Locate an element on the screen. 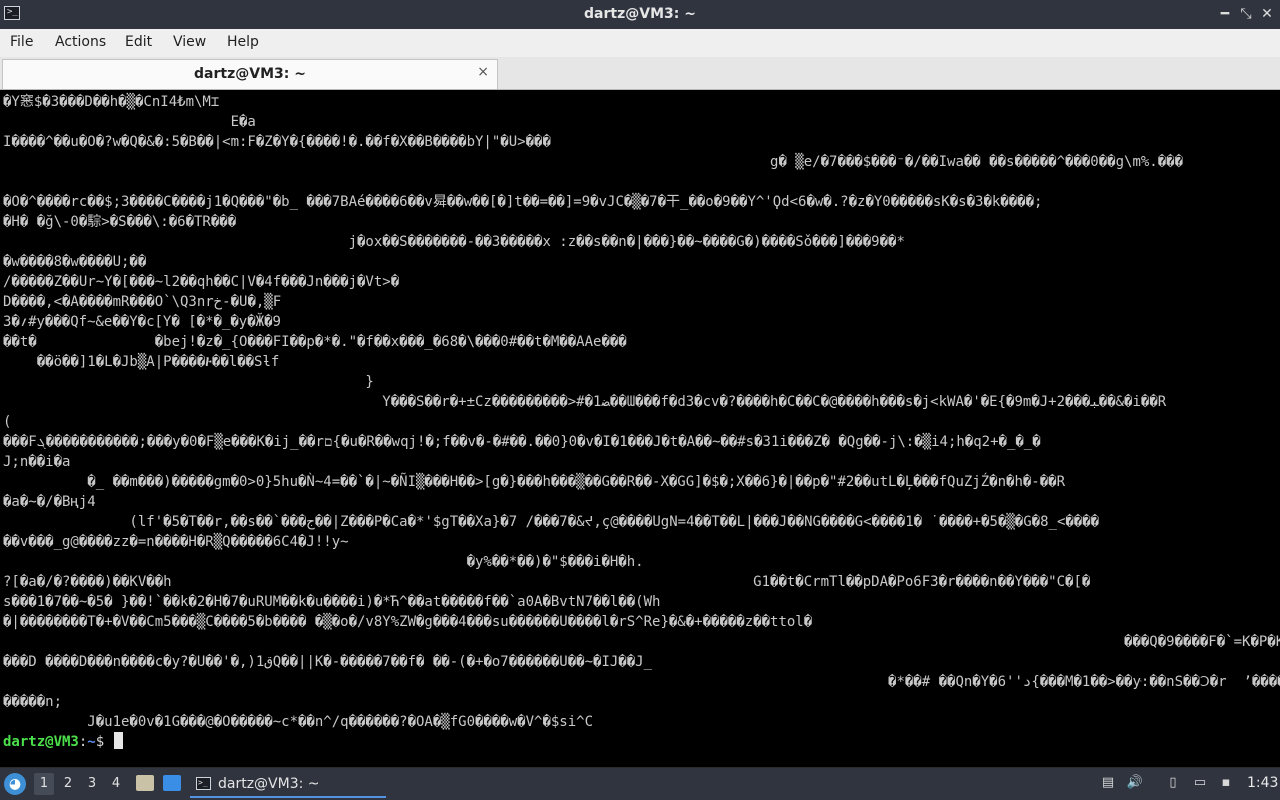 This screenshot has height=800, width=1280. terminal-scrollbar is located at coordinates (1266, 428).